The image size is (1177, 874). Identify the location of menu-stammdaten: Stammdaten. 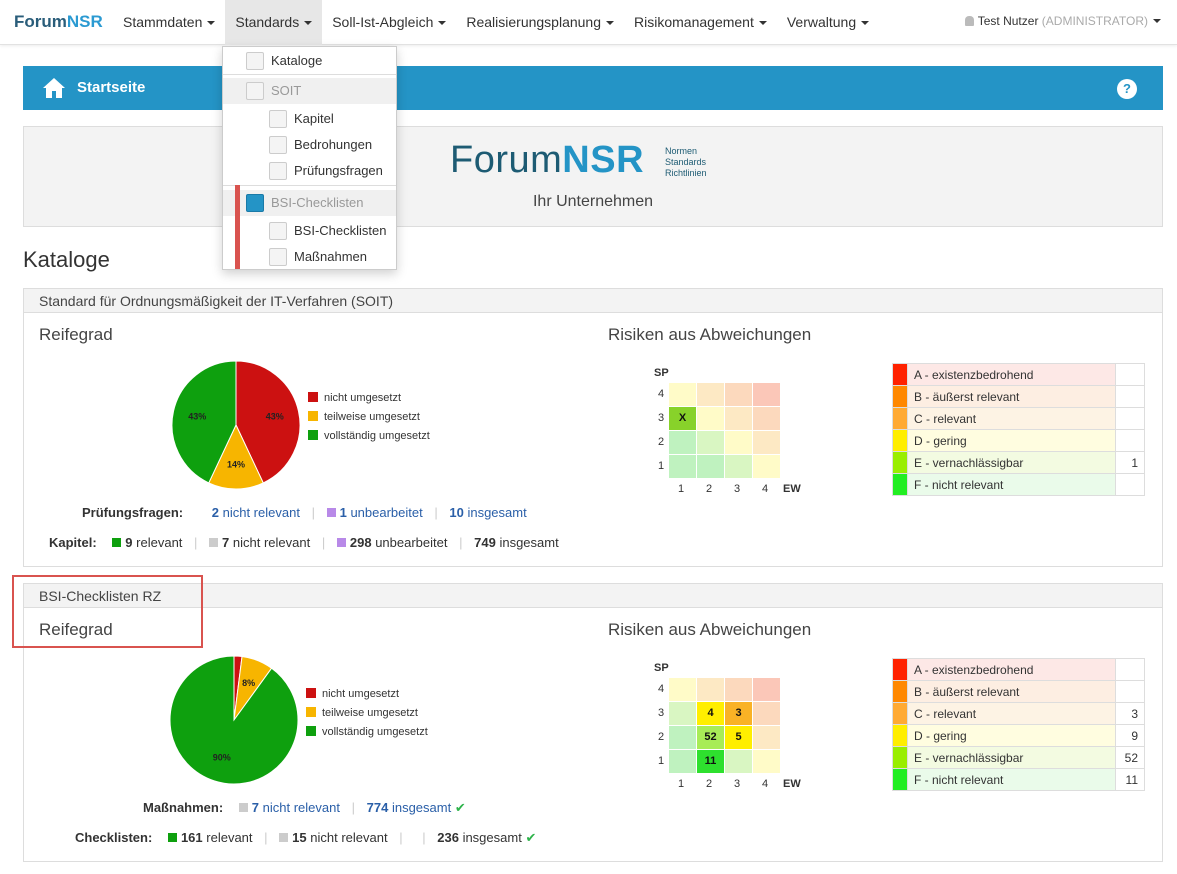
(169, 22).